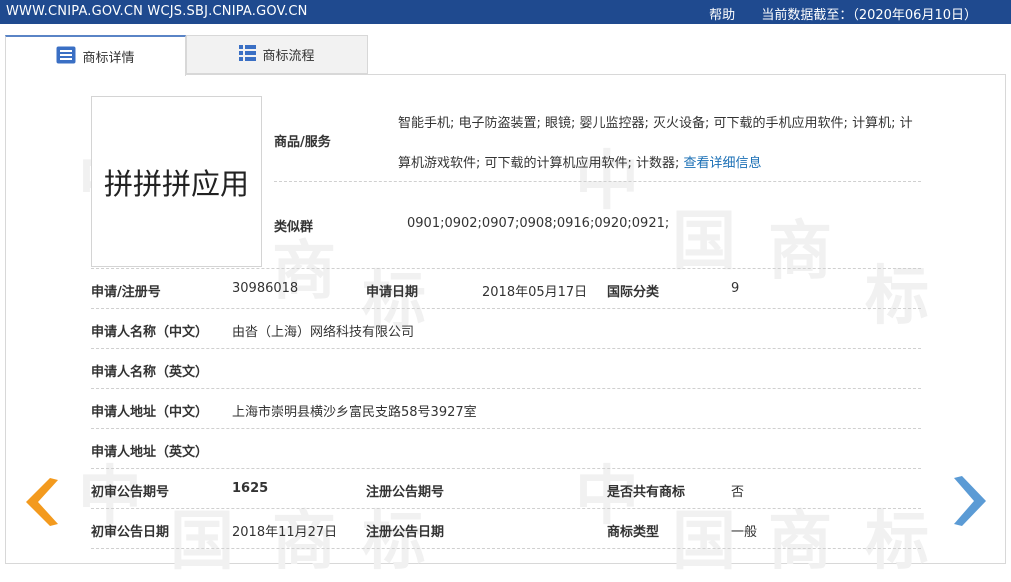  I want to click on applicant-cn-label: 申请人名称（中文）, so click(150, 332).